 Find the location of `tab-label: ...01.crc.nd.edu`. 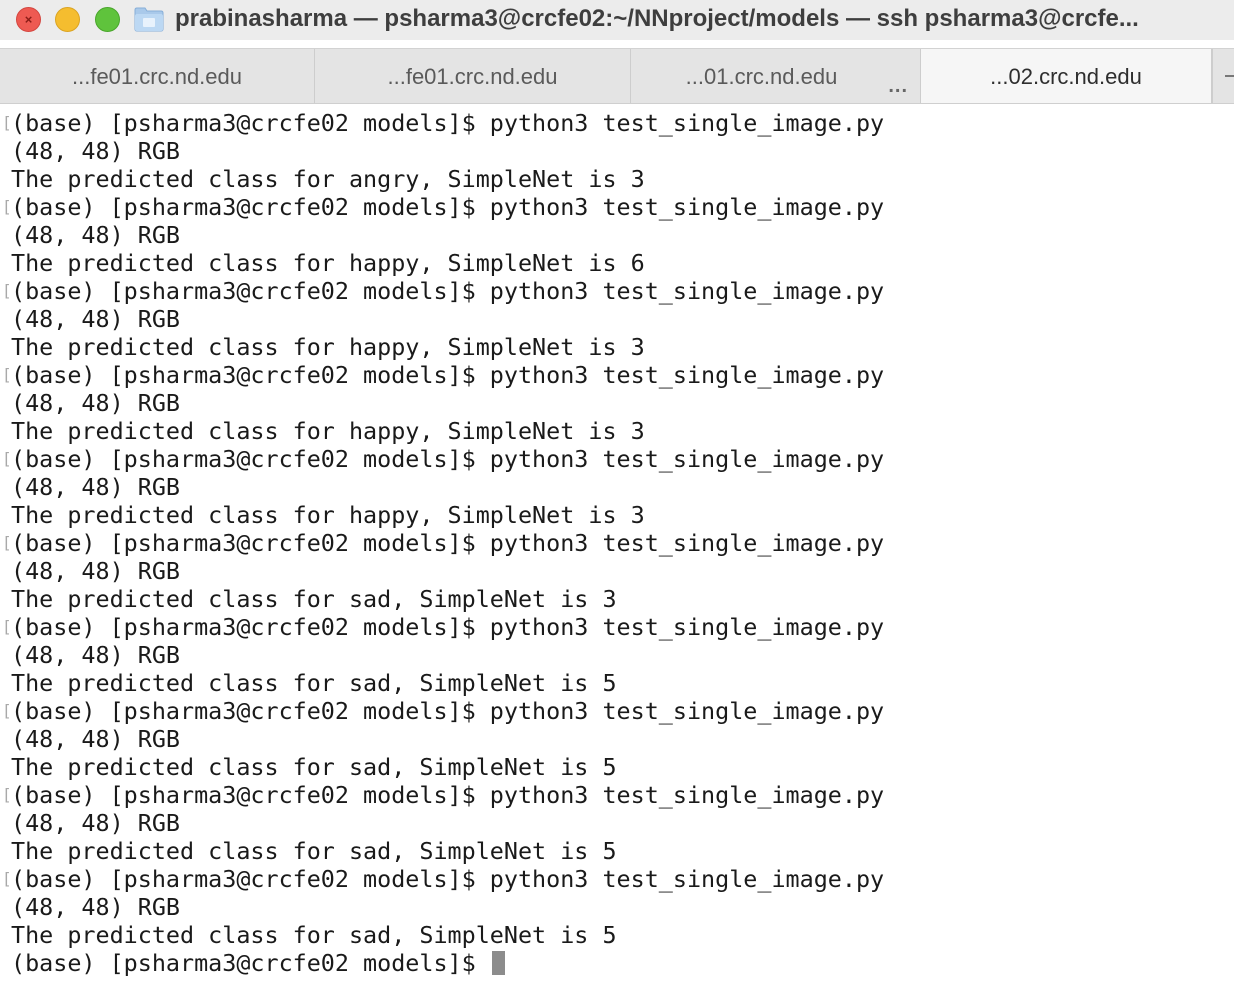

tab-label: ...01.crc.nd.edu is located at coordinates (761, 76).